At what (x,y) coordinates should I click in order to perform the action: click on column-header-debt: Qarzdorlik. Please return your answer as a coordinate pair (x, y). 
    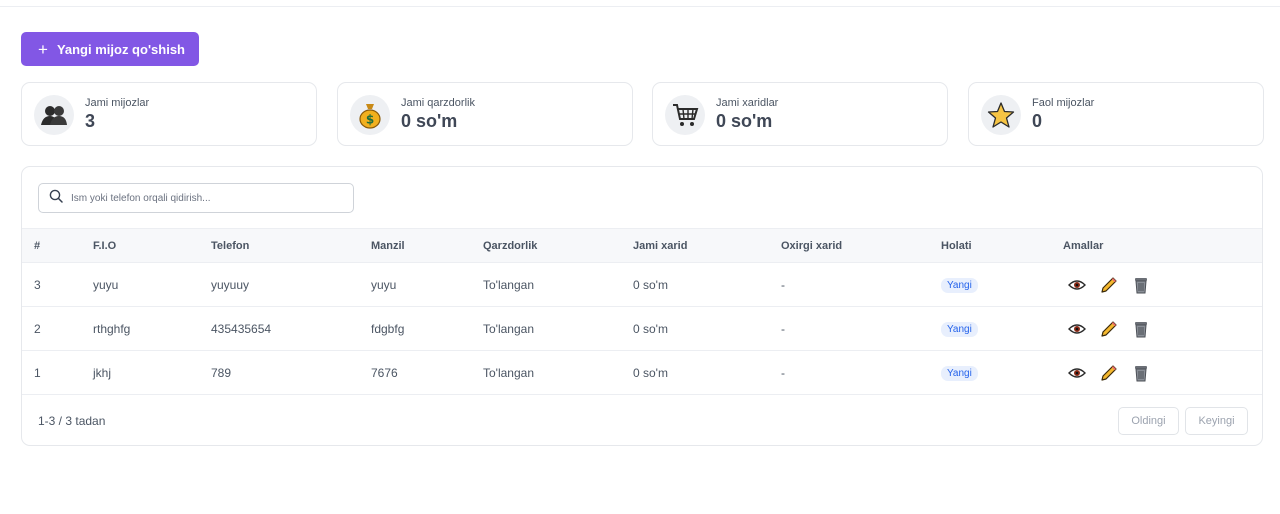
    Looking at the image, I should click on (558, 246).